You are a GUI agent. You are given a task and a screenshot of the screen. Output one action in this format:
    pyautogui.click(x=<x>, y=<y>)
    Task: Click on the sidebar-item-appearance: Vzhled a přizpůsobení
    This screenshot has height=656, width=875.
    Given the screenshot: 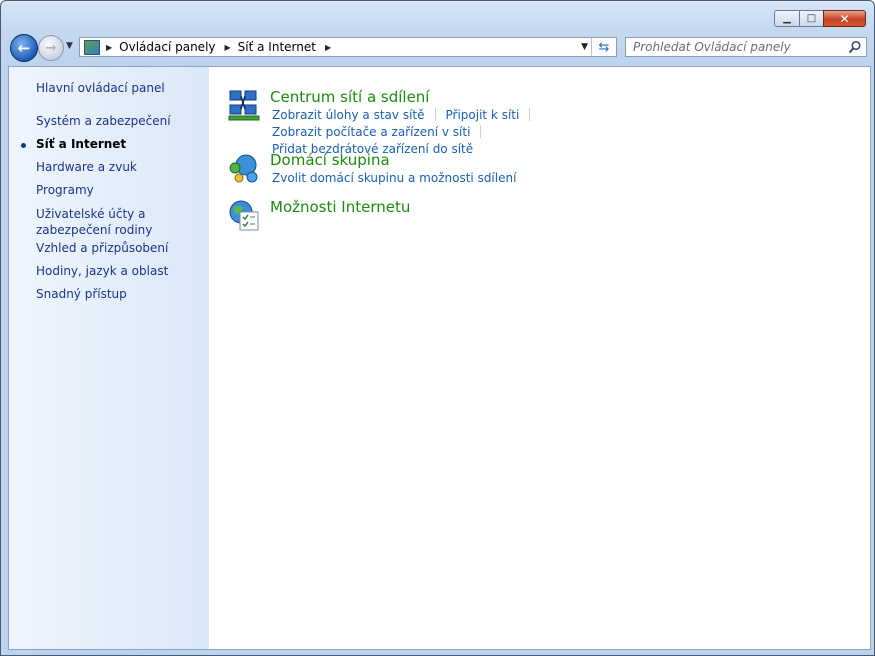 What is the action you would take?
    pyautogui.click(x=102, y=248)
    